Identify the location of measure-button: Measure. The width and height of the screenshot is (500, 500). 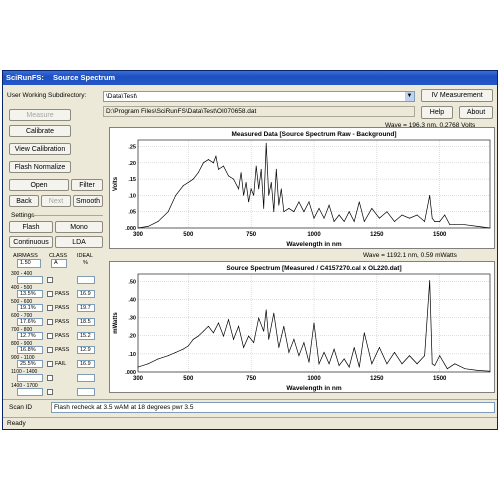
(40, 115).